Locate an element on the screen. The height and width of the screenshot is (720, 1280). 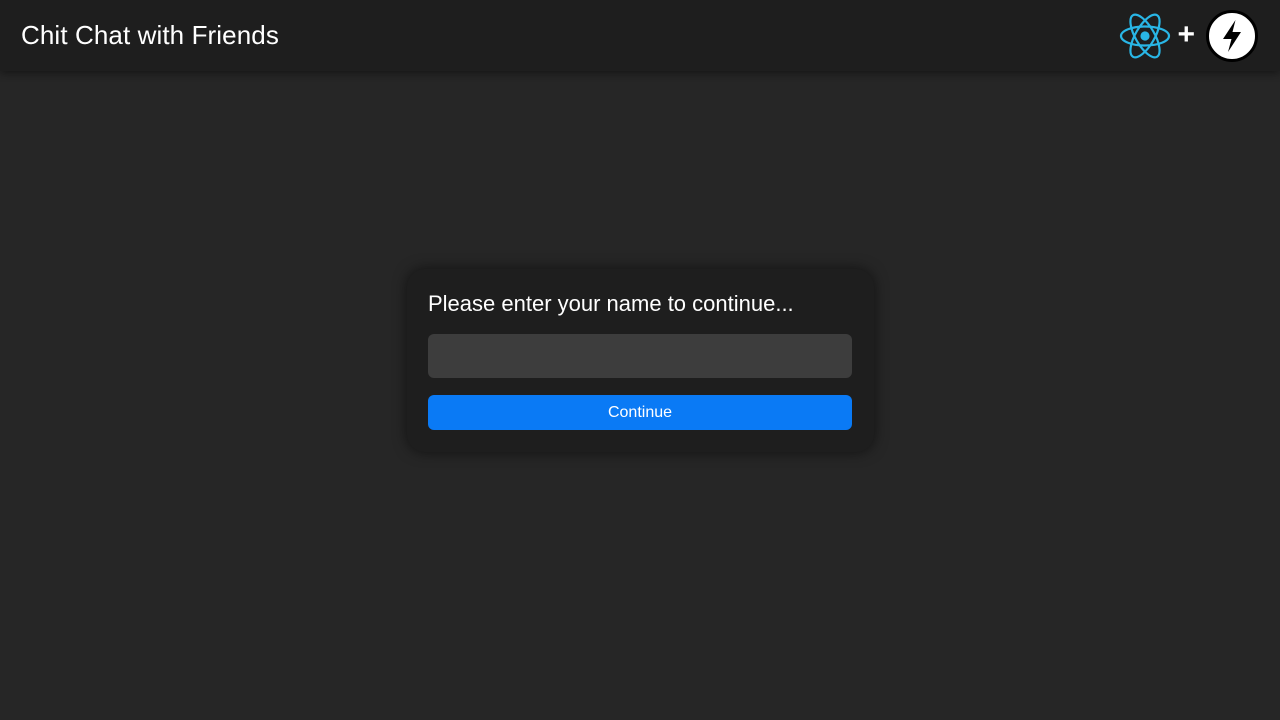
logos-group: + is located at coordinates (1188, 36).